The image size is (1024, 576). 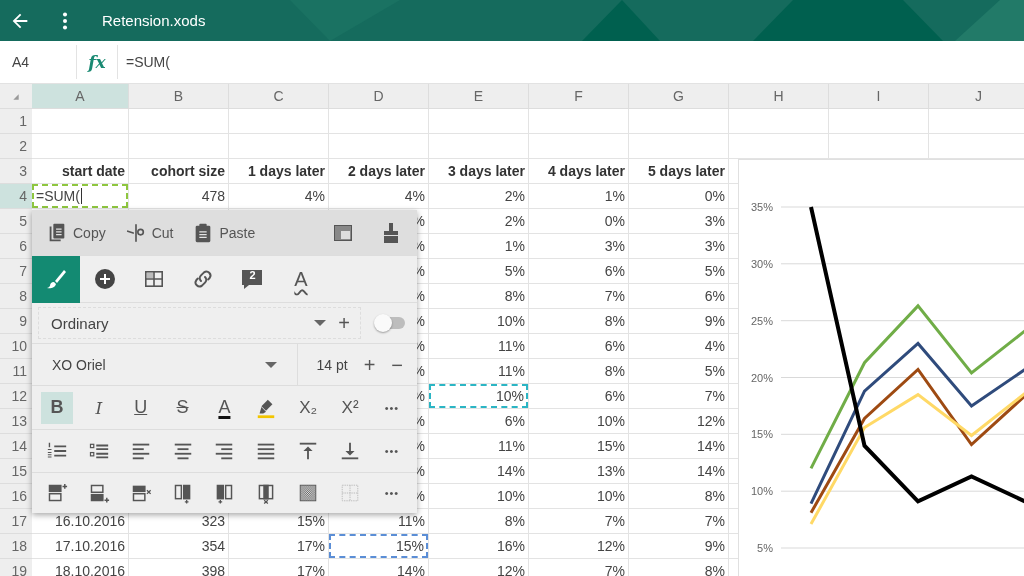 I want to click on row-header: 1, so click(x=16, y=121).